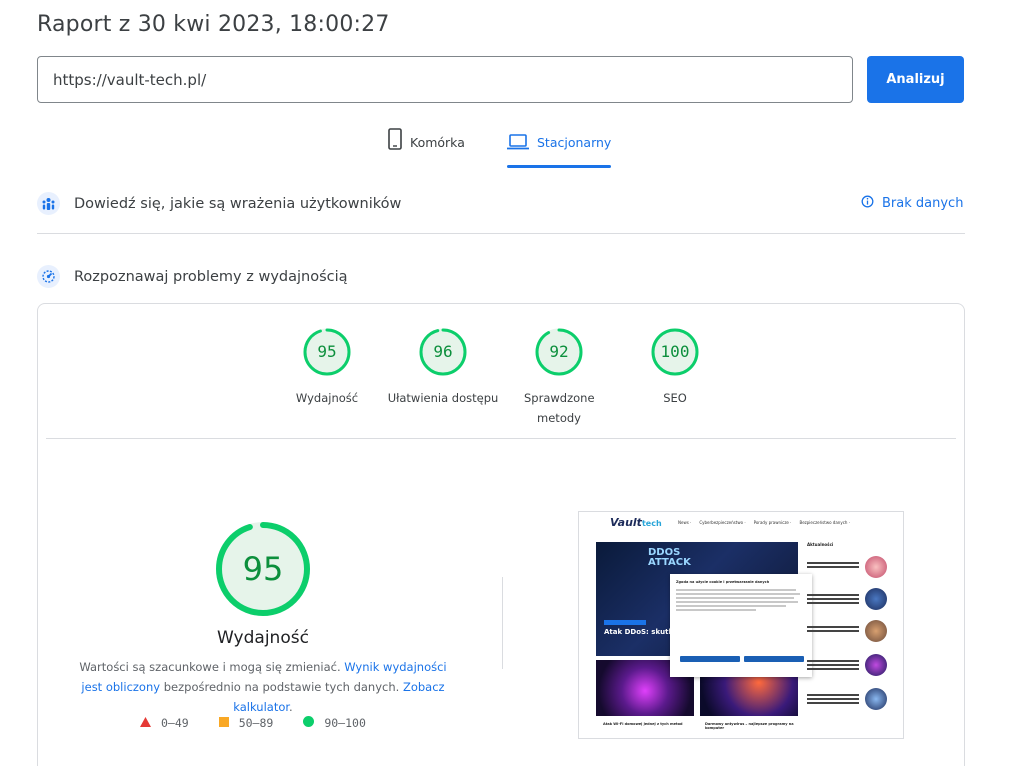 The image size is (1024, 766). I want to click on category-score: 92, so click(559, 351).